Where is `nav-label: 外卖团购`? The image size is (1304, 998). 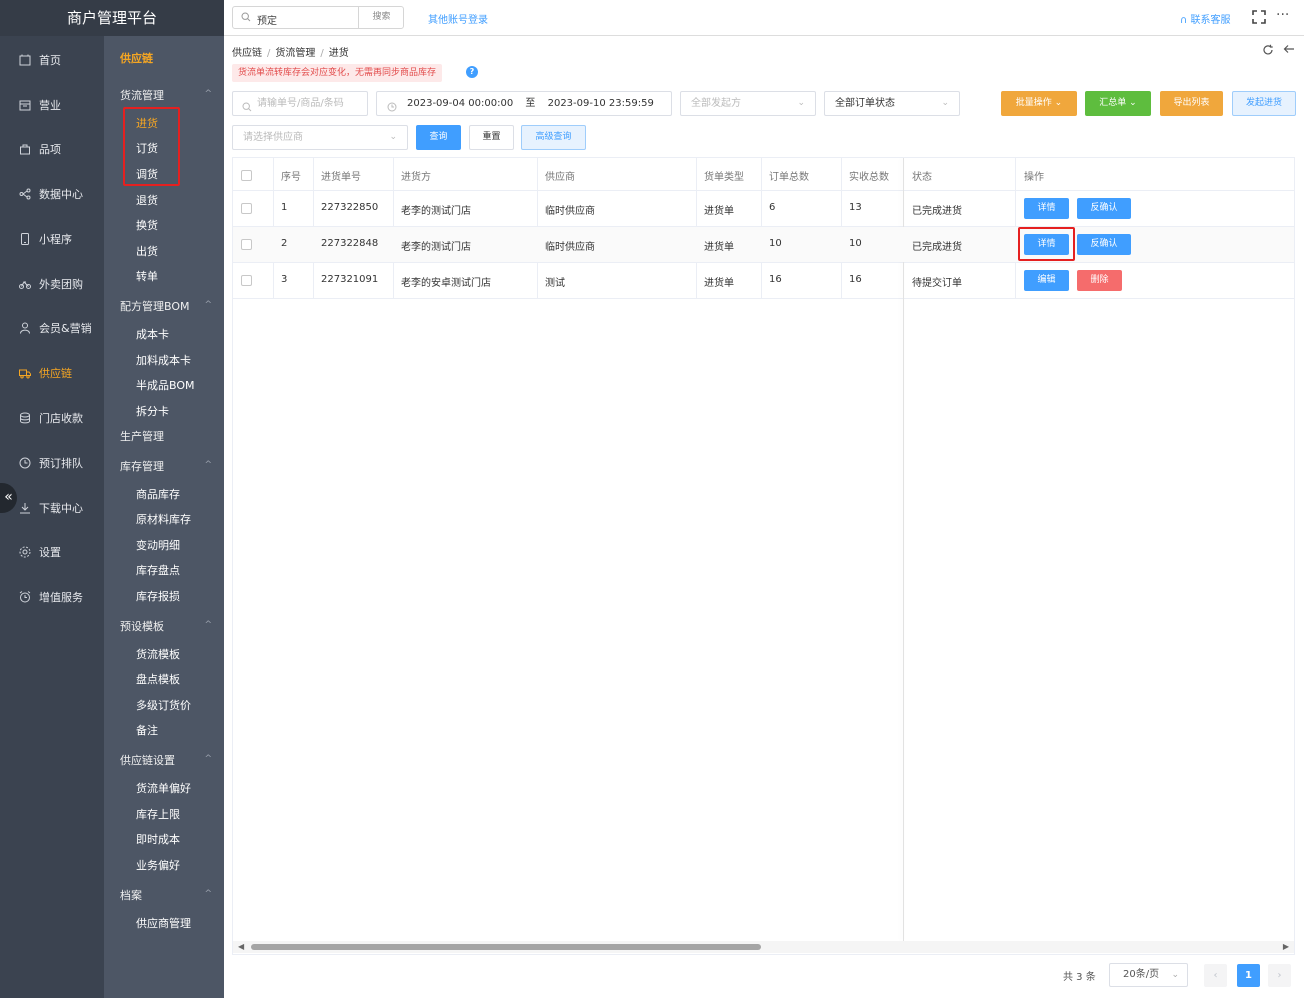
nav-label: 外卖团购 is located at coordinates (61, 284).